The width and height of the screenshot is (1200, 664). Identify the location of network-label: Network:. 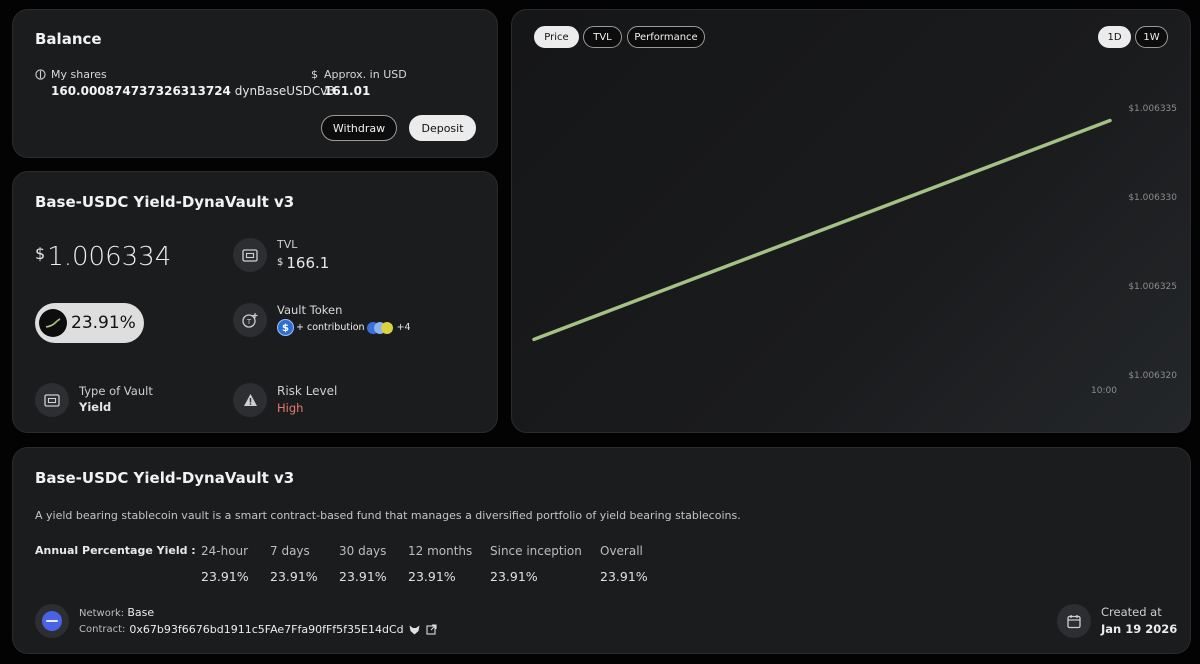
(102, 613).